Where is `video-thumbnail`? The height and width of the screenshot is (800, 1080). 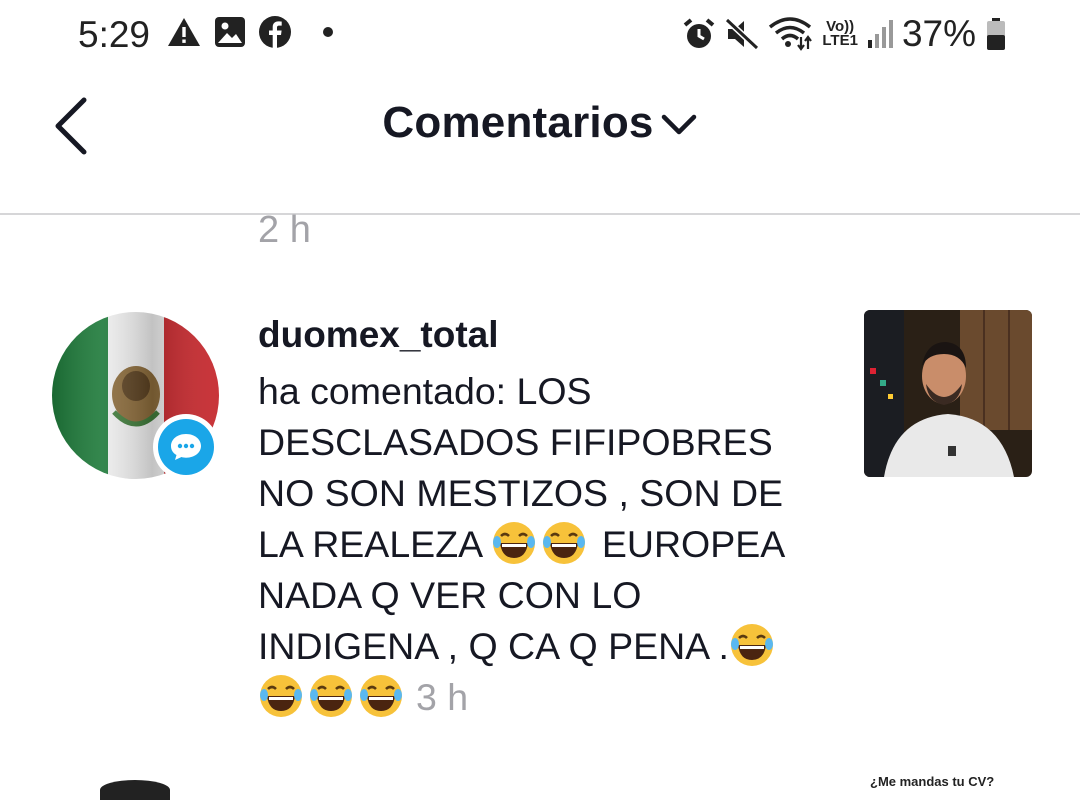
video-thumbnail is located at coordinates (948, 393).